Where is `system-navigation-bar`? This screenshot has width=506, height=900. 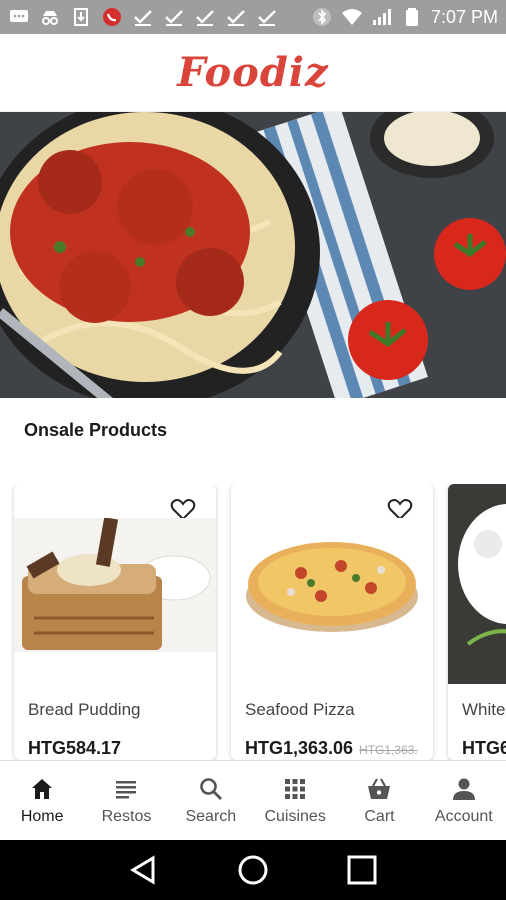
system-navigation-bar is located at coordinates (253, 870).